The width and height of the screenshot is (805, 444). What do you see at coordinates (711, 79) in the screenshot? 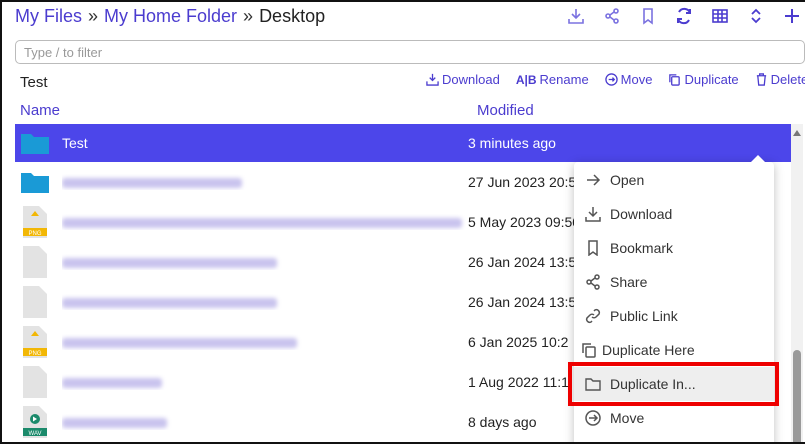
I see `duplicate-action-label: Duplicate` at bounding box center [711, 79].